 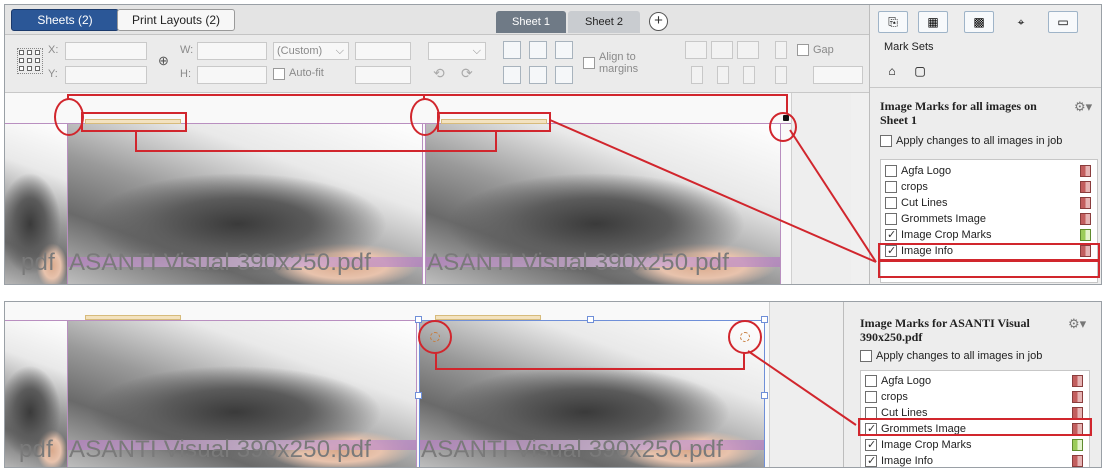 What do you see at coordinates (427, 95) in the screenshot?
I see `highlight-line` at bounding box center [427, 95].